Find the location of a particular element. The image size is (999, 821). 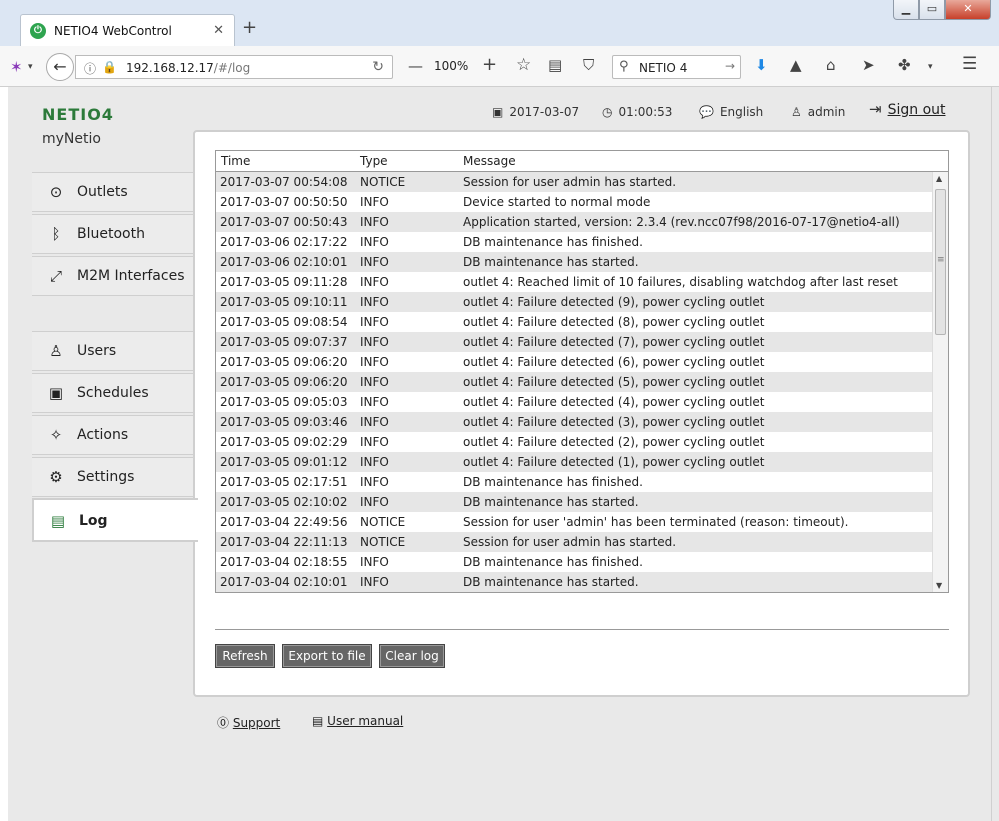

language-selector: 💬 English is located at coordinates (731, 112).